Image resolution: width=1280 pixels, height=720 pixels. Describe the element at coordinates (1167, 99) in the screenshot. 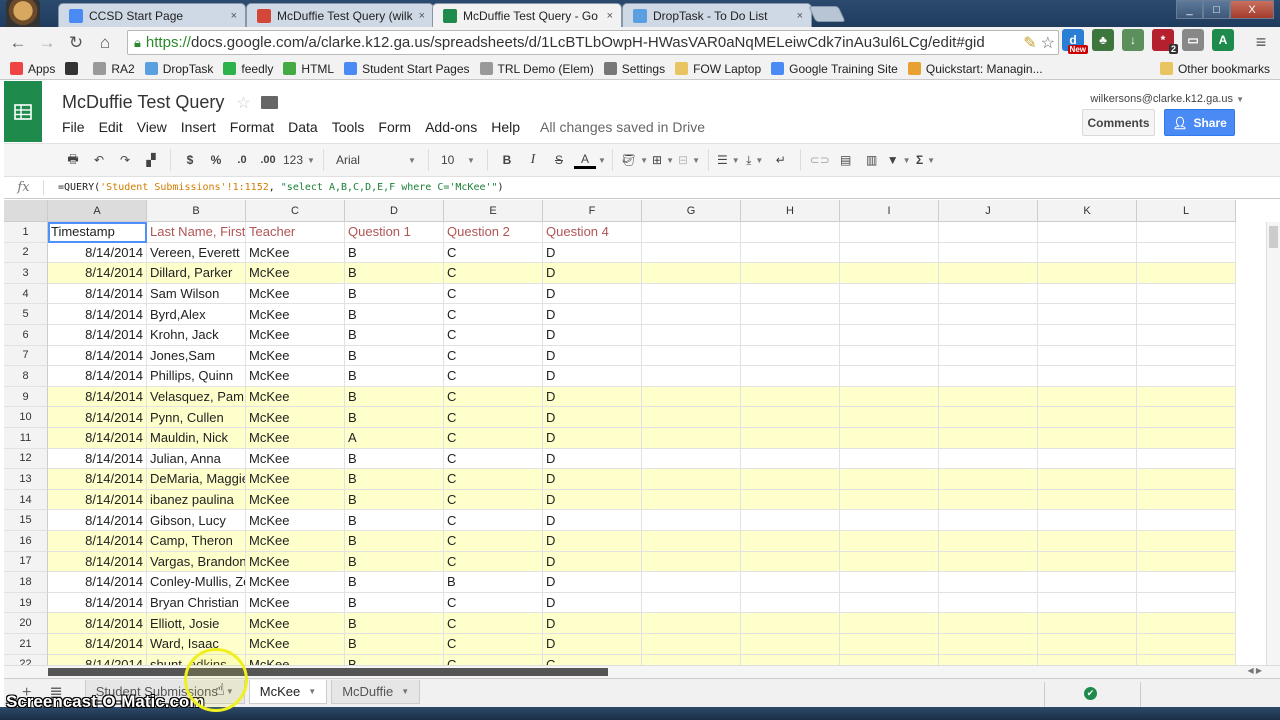

I see `account-email: wilkersons@clarke.k12.ga.us ▼` at that location.